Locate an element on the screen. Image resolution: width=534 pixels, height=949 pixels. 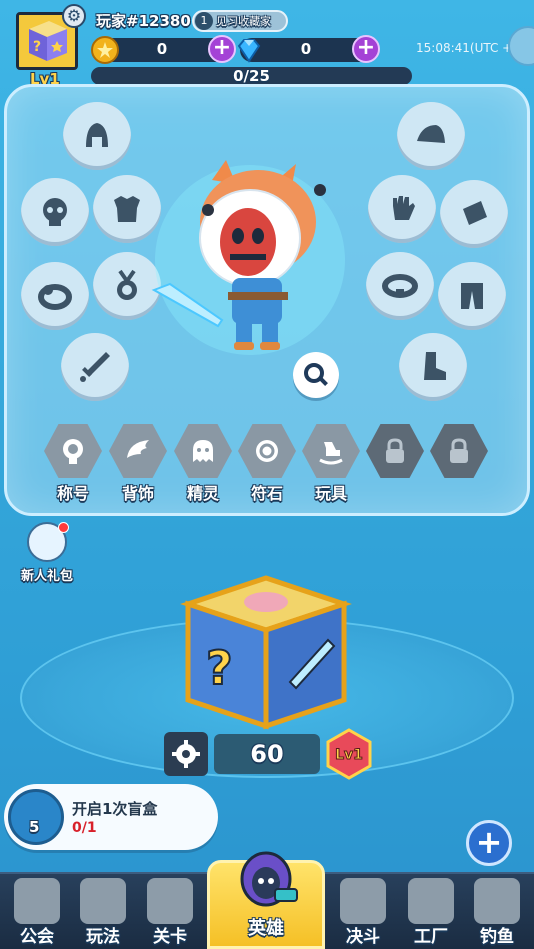
badge-icon is located at coordinates (73, 451).